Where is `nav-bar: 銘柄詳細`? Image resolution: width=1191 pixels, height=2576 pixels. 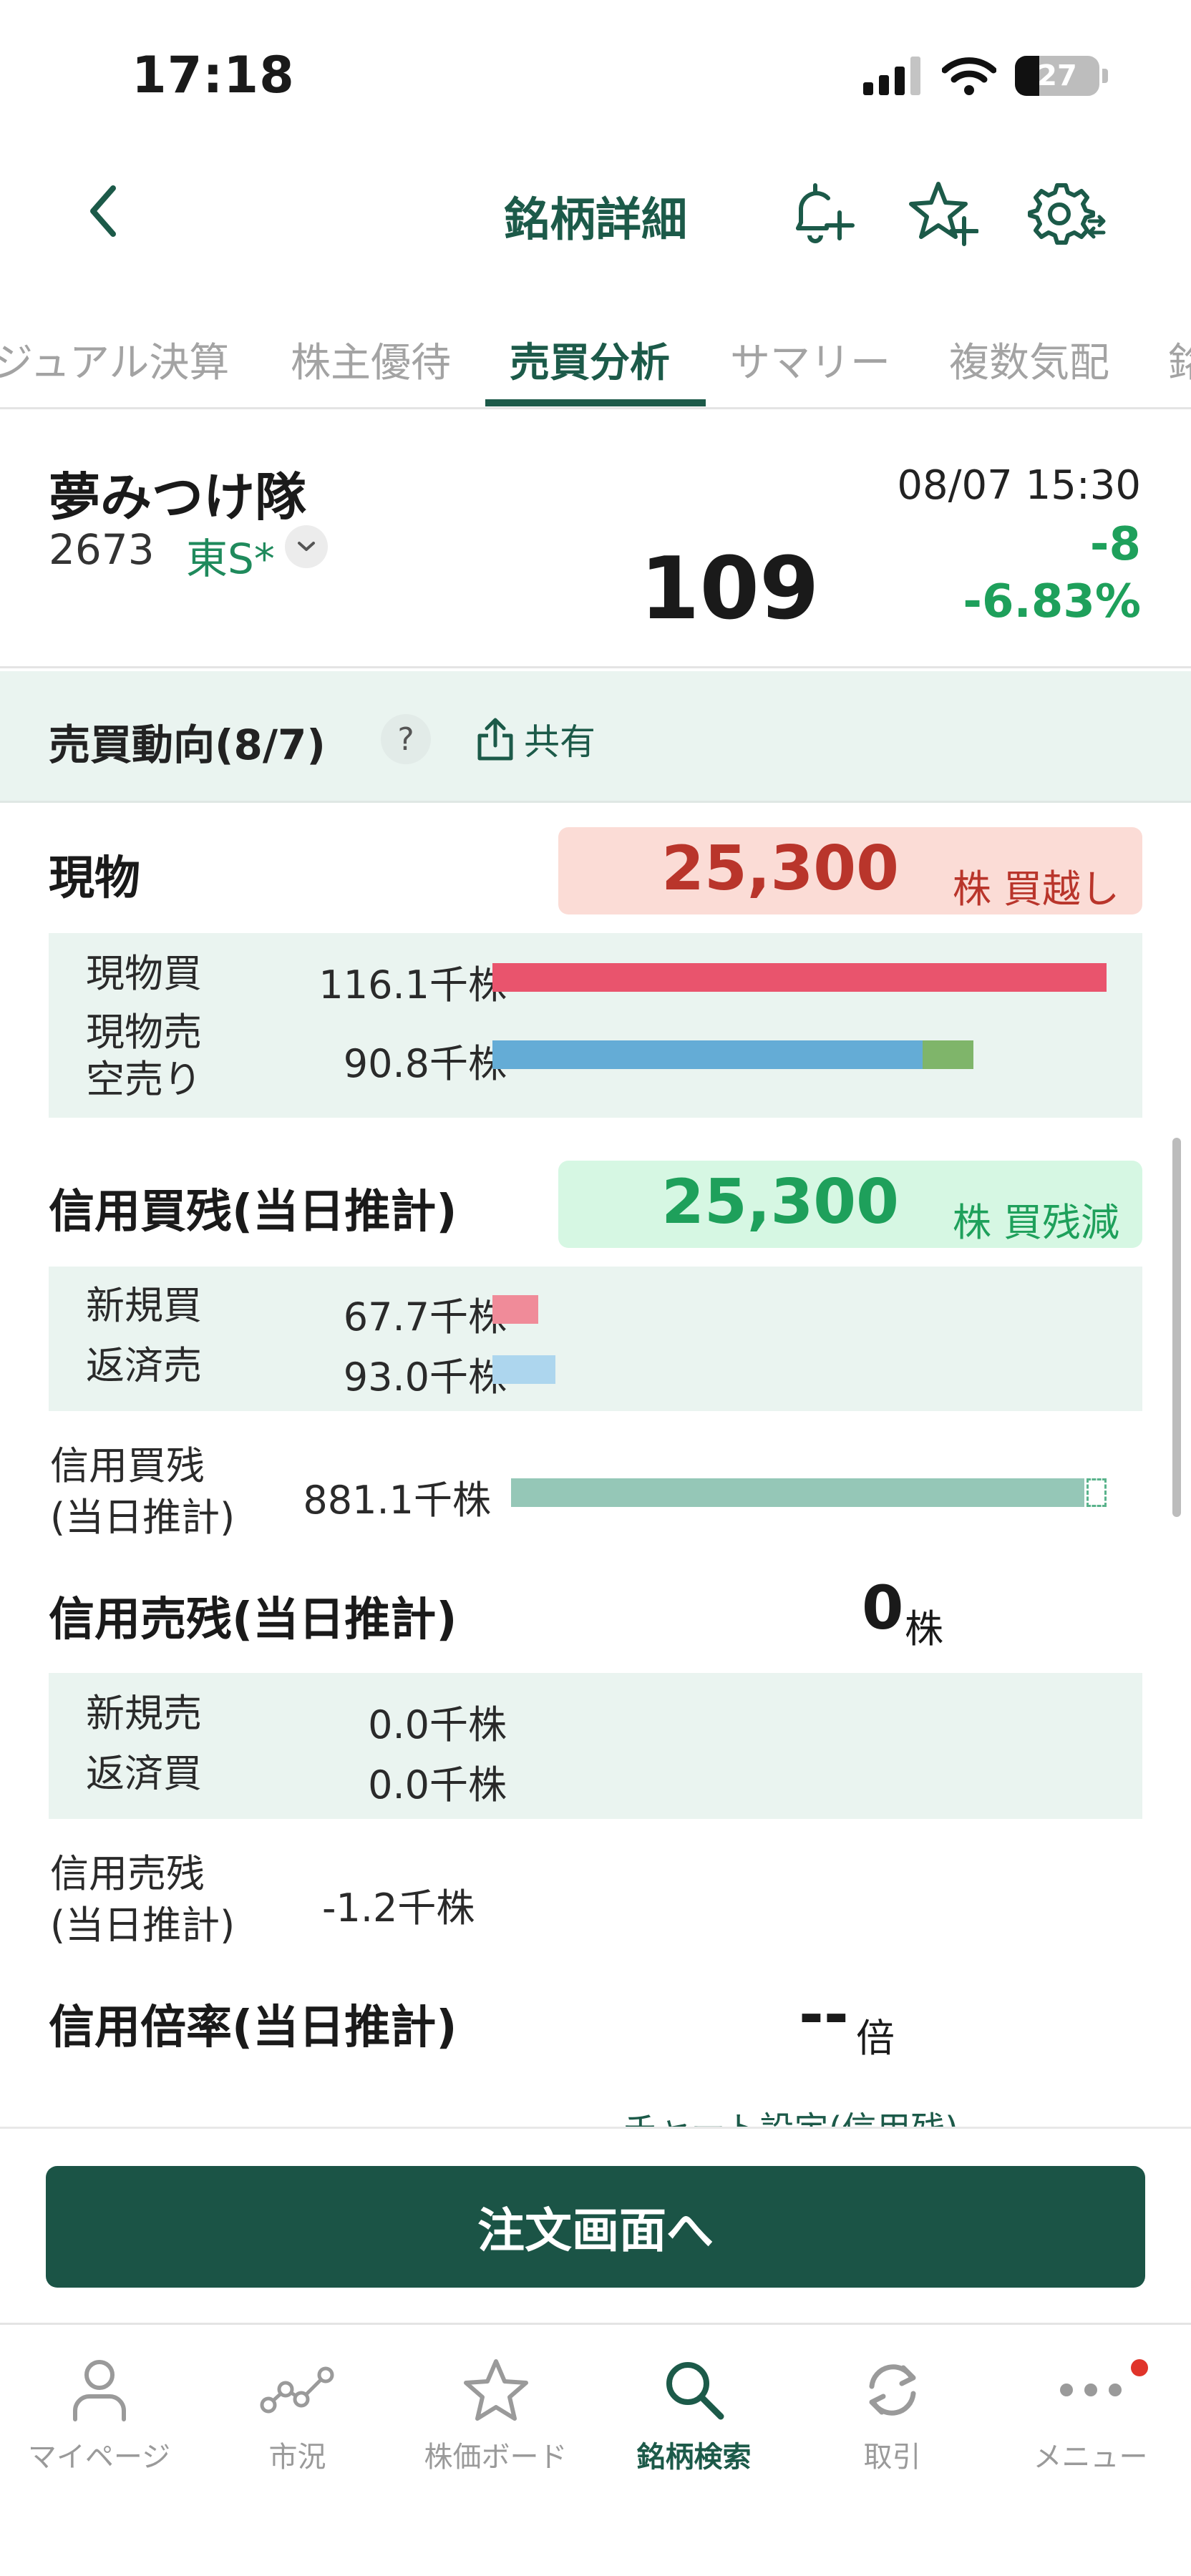 nav-bar: 銘柄詳細 is located at coordinates (595, 211).